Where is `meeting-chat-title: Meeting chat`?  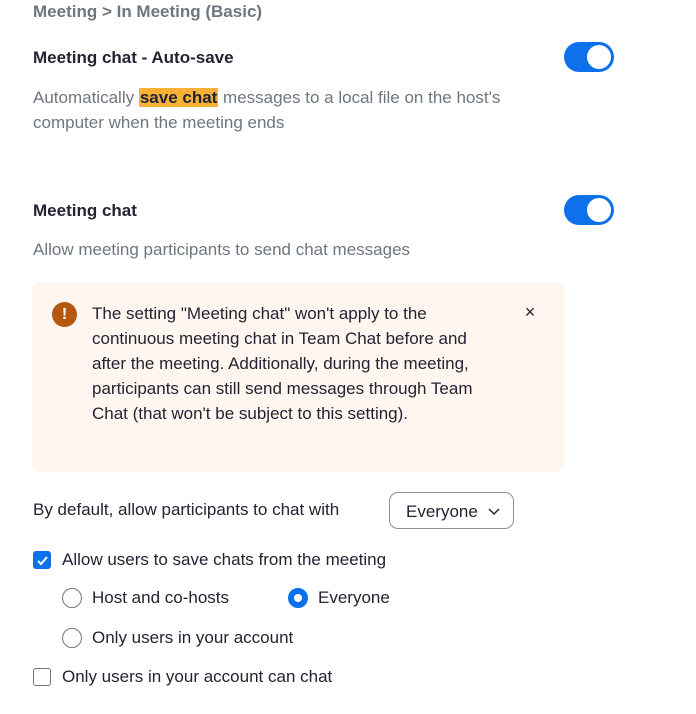 meeting-chat-title: Meeting chat is located at coordinates (85, 210).